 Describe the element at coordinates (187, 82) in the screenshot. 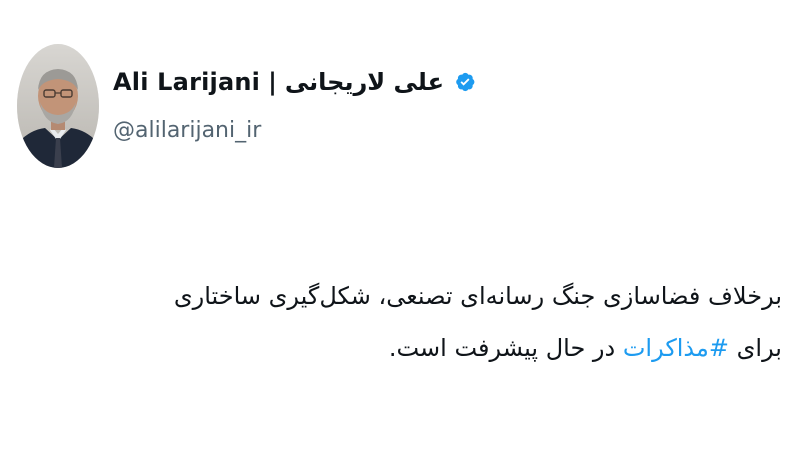

I see `author-name-latin: Ali Larijani` at that location.